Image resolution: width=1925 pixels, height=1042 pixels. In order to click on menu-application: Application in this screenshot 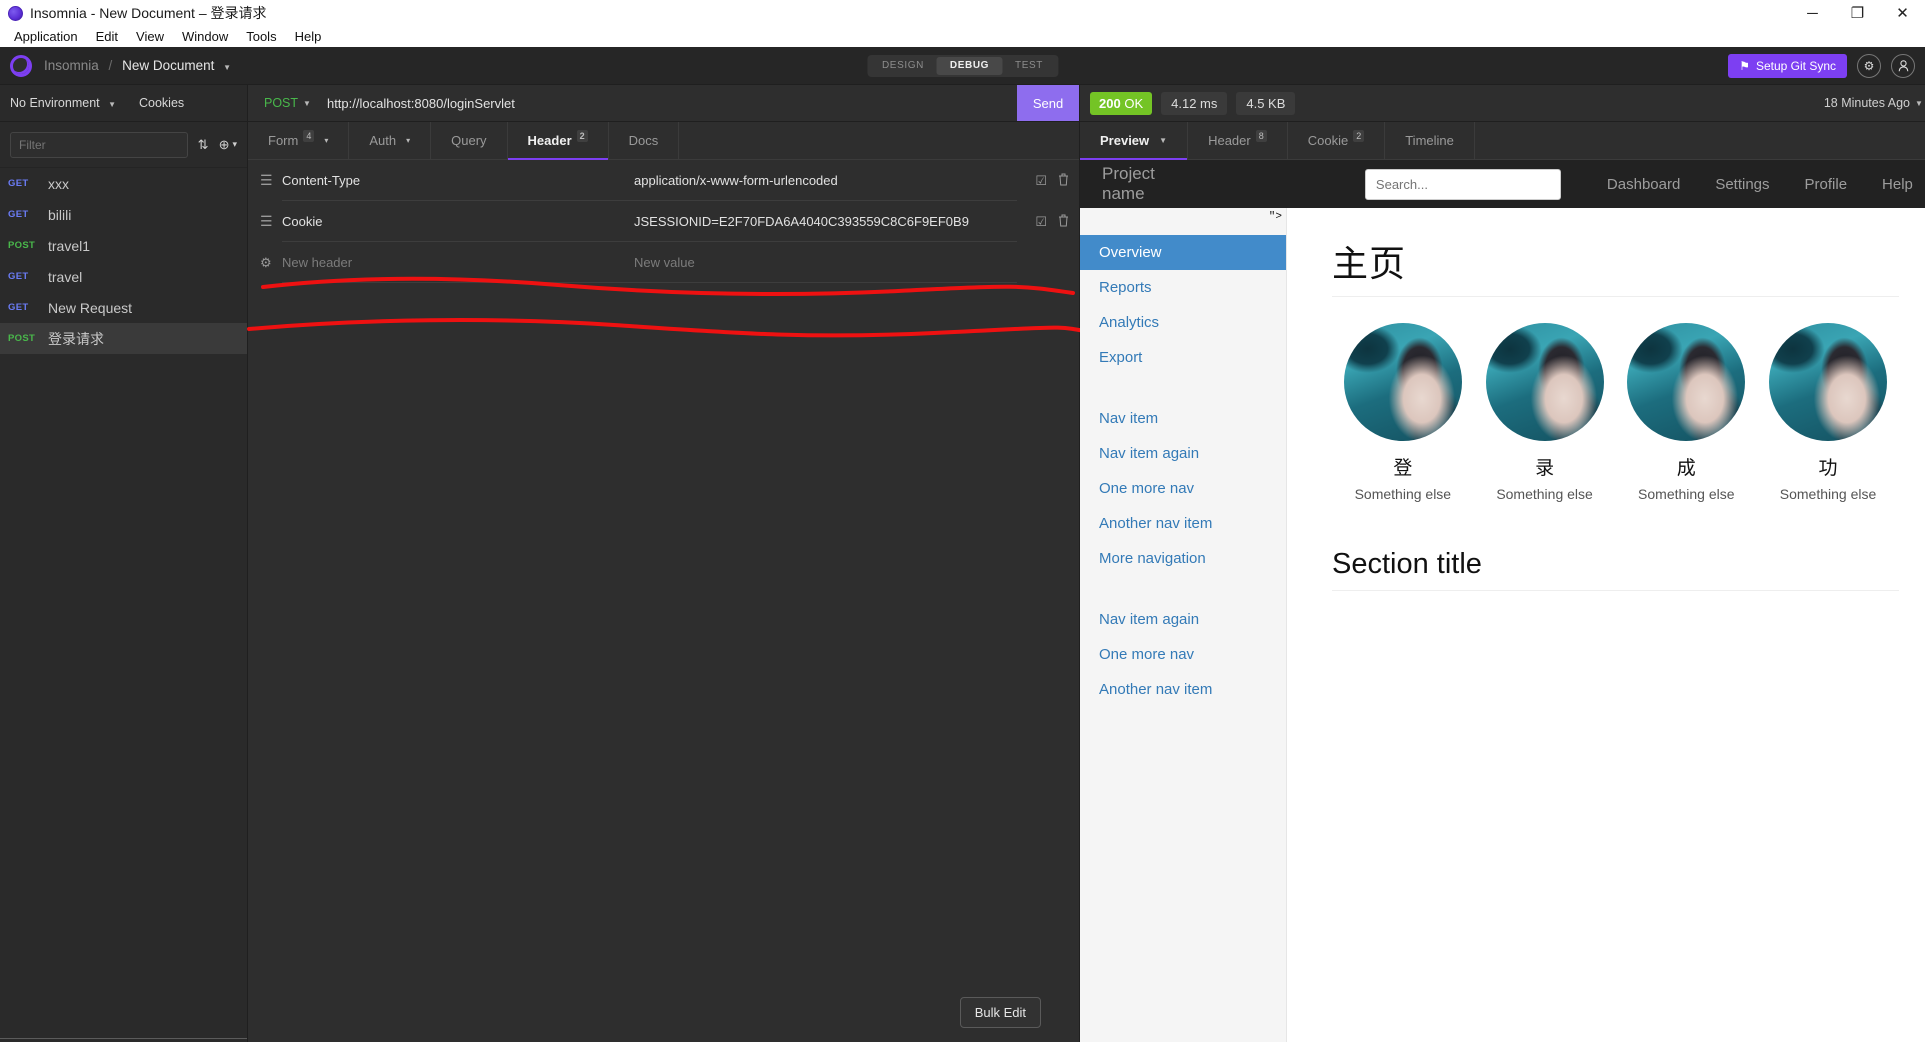, I will do `click(46, 36)`.